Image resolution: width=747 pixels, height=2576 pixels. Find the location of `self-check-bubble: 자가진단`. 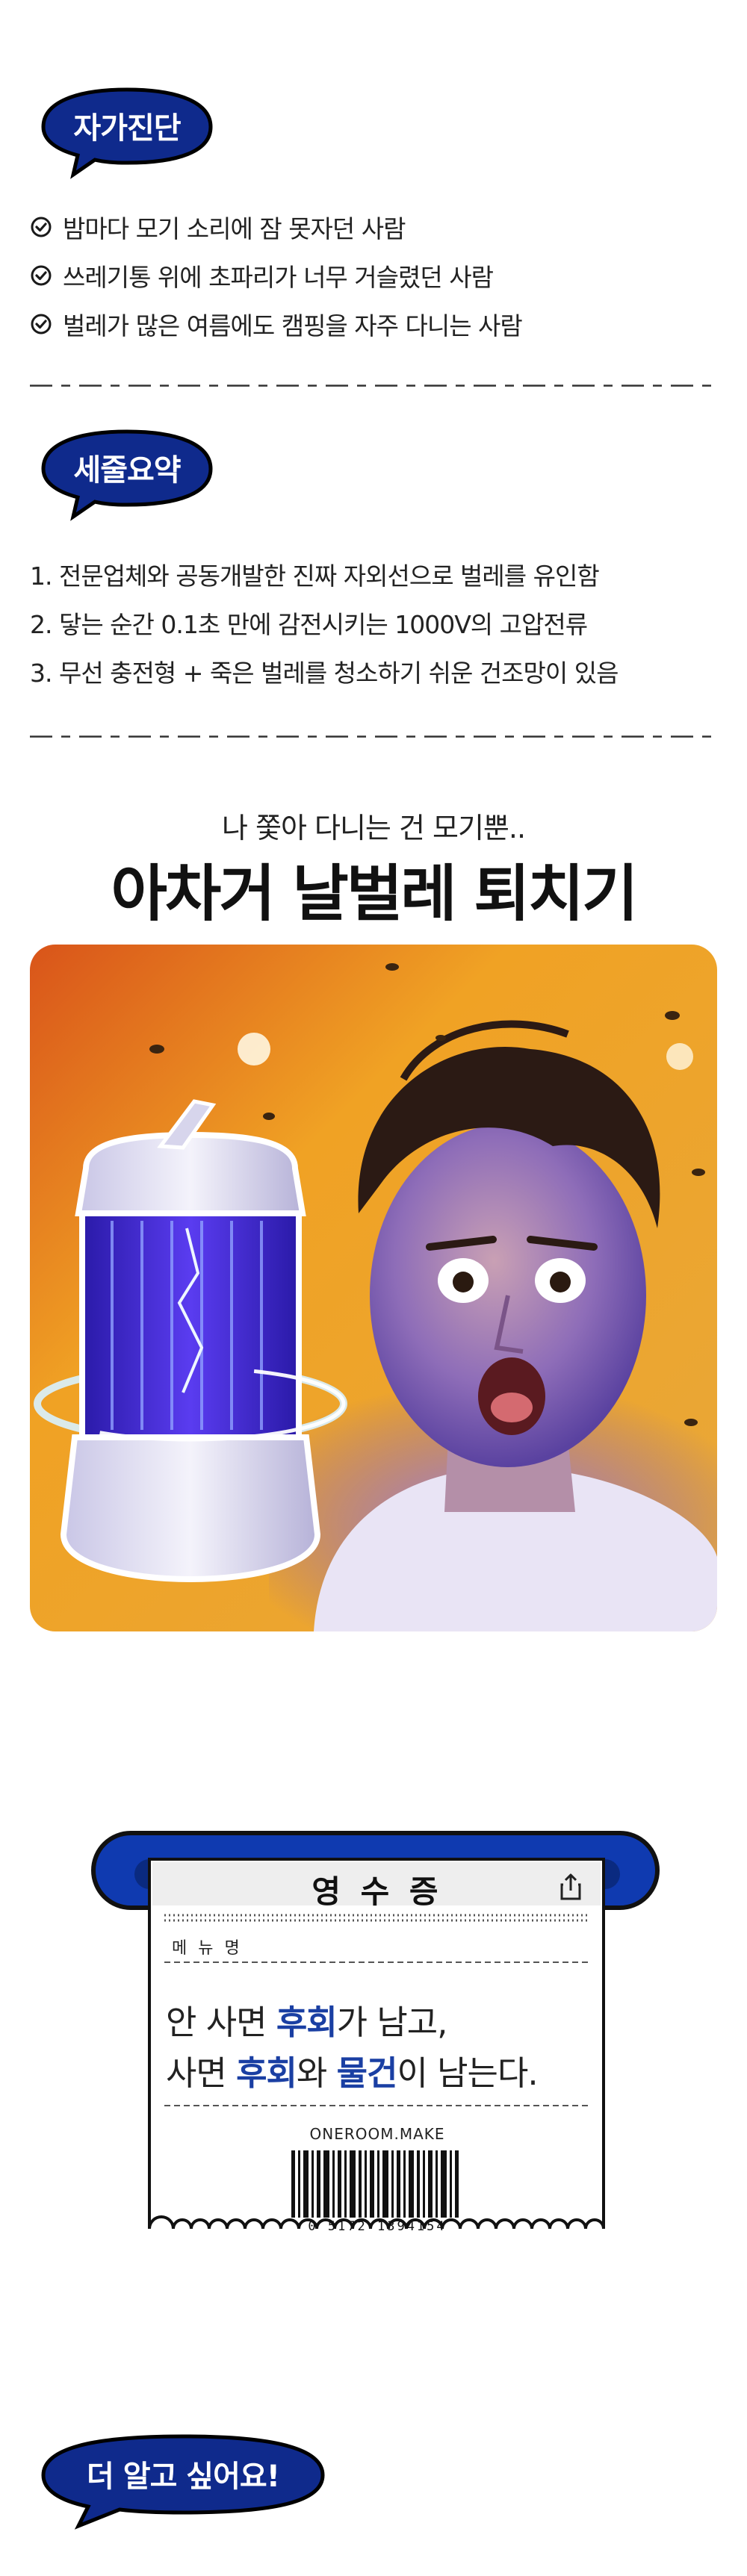

self-check-bubble: 자가진단 is located at coordinates (127, 132).